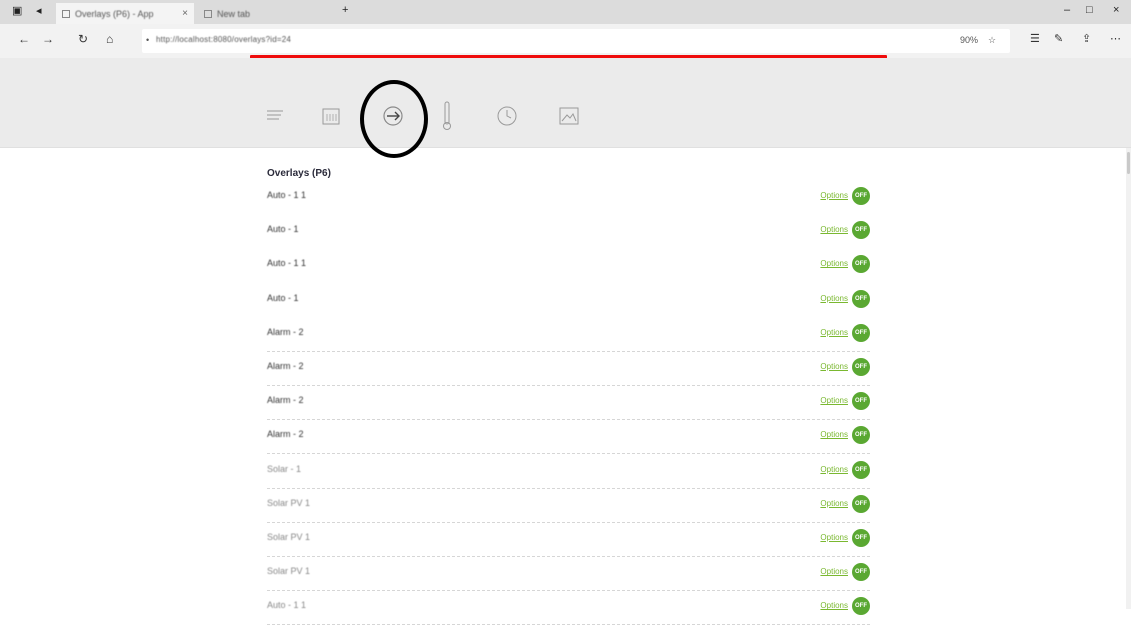  I want to click on url-text: http://localhost:8080/overlays?id=24, so click(224, 39).